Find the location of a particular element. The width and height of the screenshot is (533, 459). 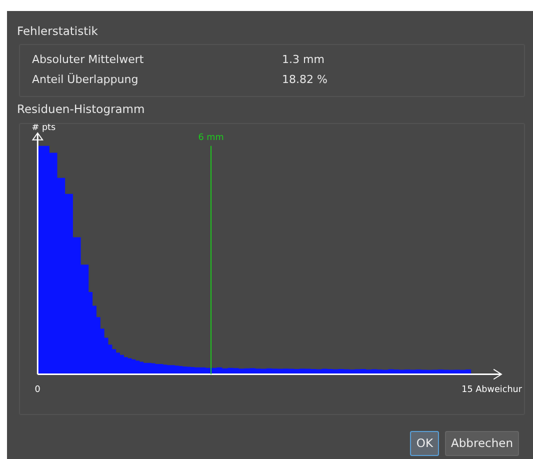

threshold-label: 6 mm is located at coordinates (211, 137).